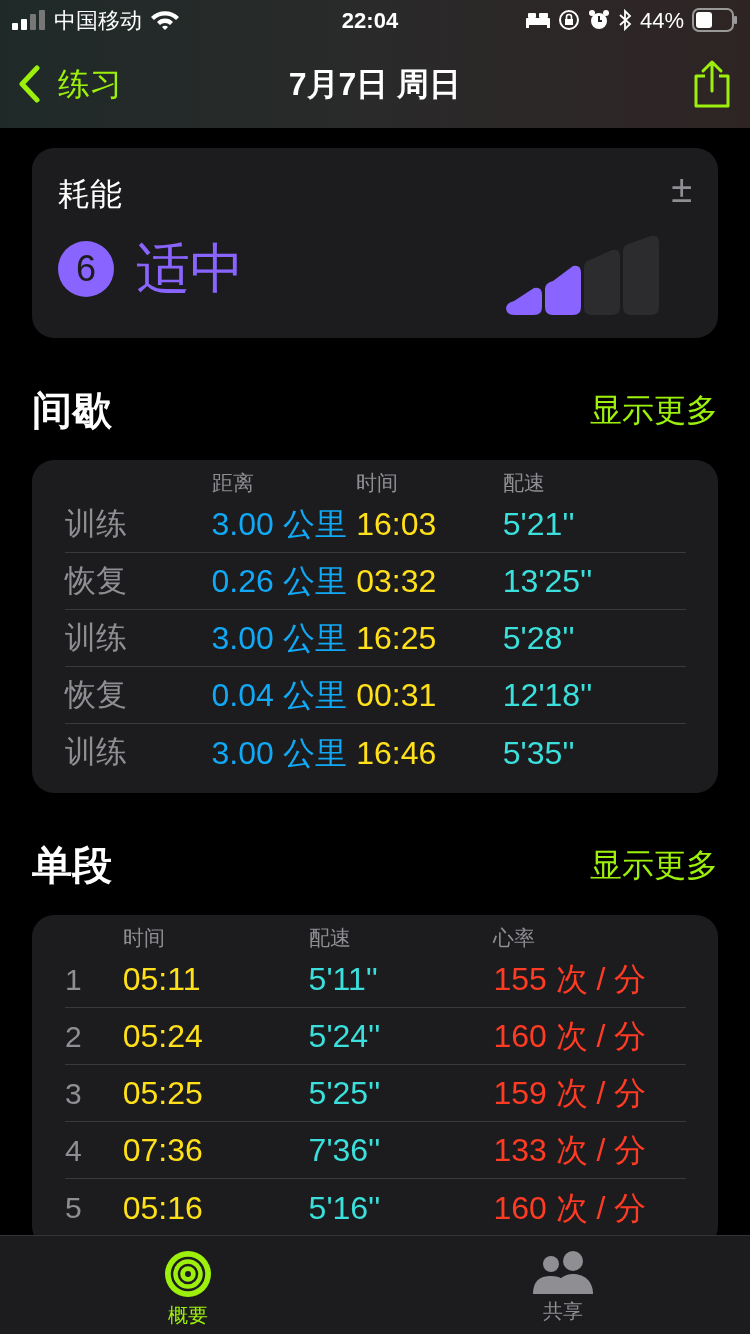 This screenshot has height=1334, width=750. Describe the element at coordinates (190, 268) in the screenshot. I see `effort-label: 适中` at that location.